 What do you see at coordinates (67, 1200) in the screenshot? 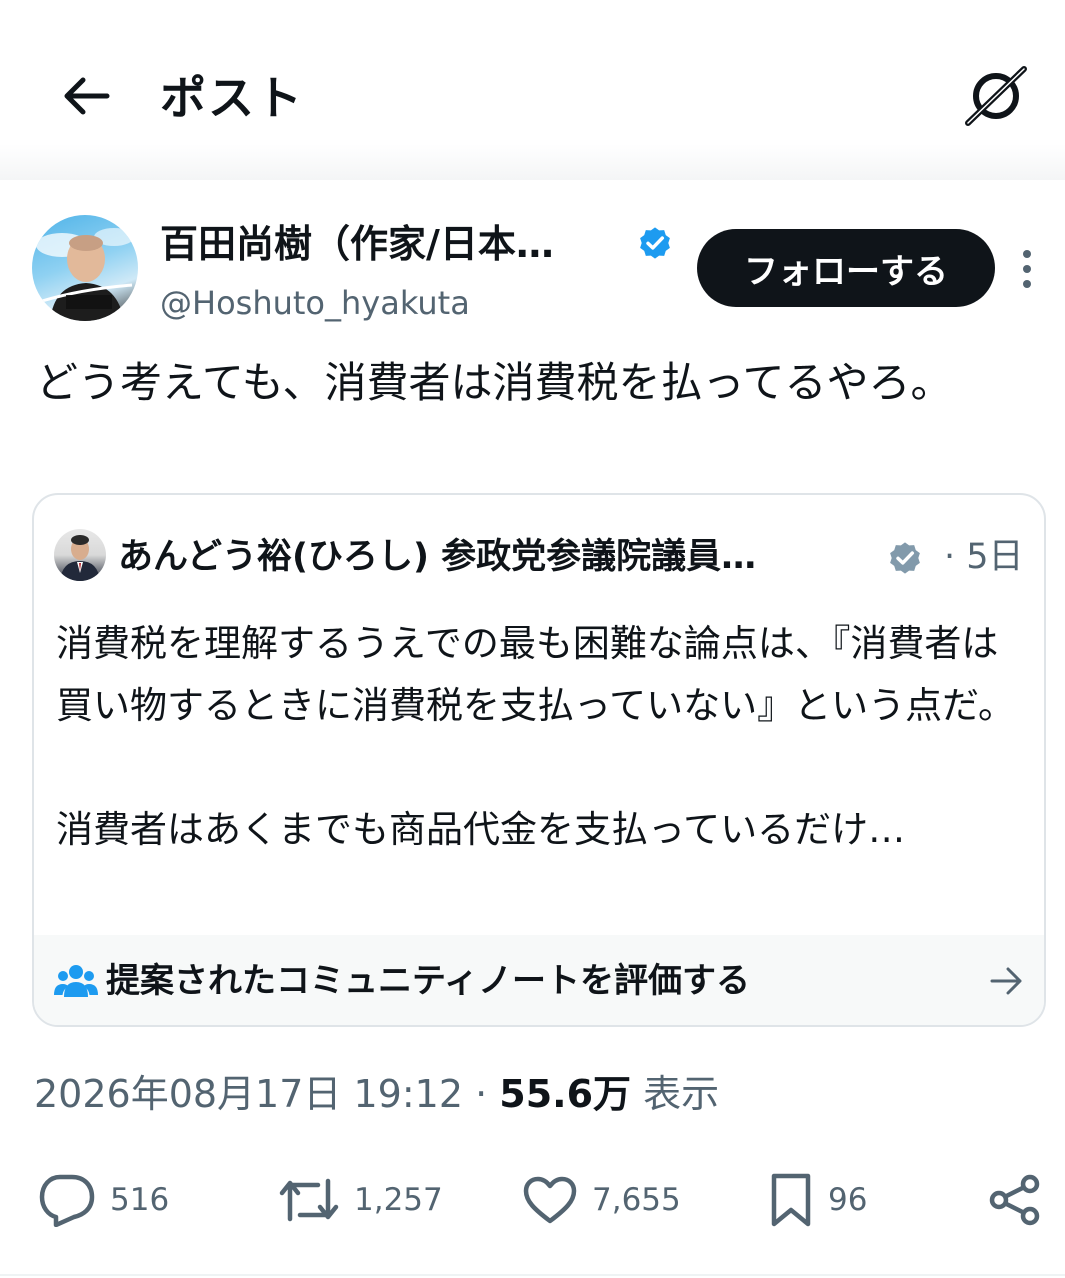
I see `reply-icon` at bounding box center [67, 1200].